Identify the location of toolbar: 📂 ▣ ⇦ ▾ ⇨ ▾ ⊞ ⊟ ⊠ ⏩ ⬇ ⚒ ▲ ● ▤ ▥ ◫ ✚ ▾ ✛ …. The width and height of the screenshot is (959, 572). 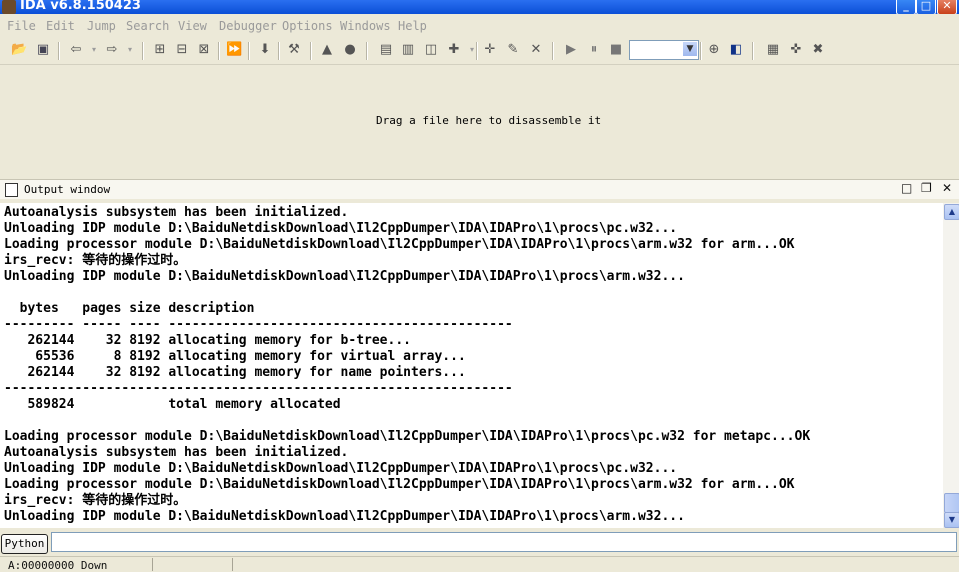
(479, 50).